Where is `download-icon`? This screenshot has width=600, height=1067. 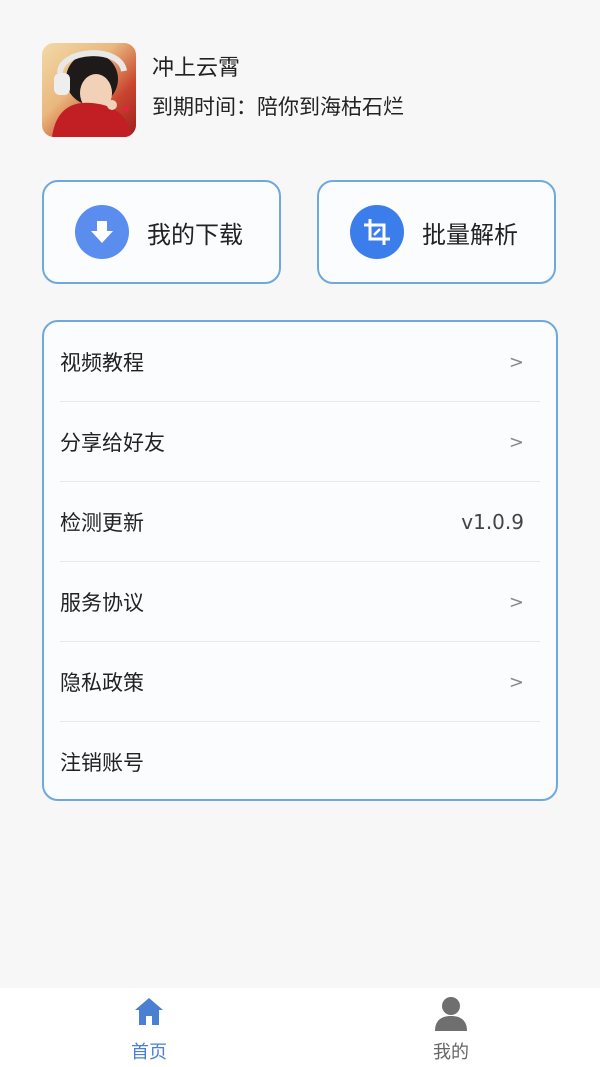 download-icon is located at coordinates (102, 232).